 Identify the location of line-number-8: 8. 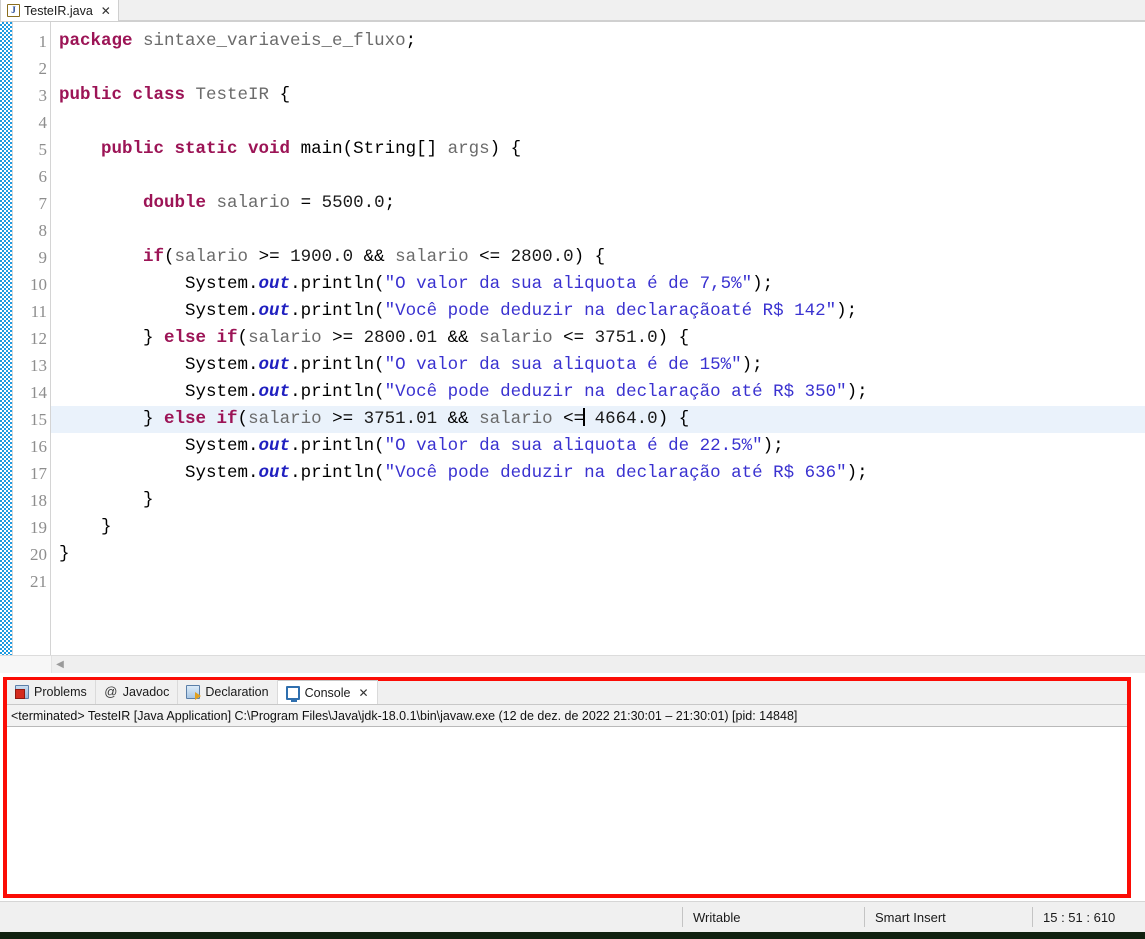
(43, 230).